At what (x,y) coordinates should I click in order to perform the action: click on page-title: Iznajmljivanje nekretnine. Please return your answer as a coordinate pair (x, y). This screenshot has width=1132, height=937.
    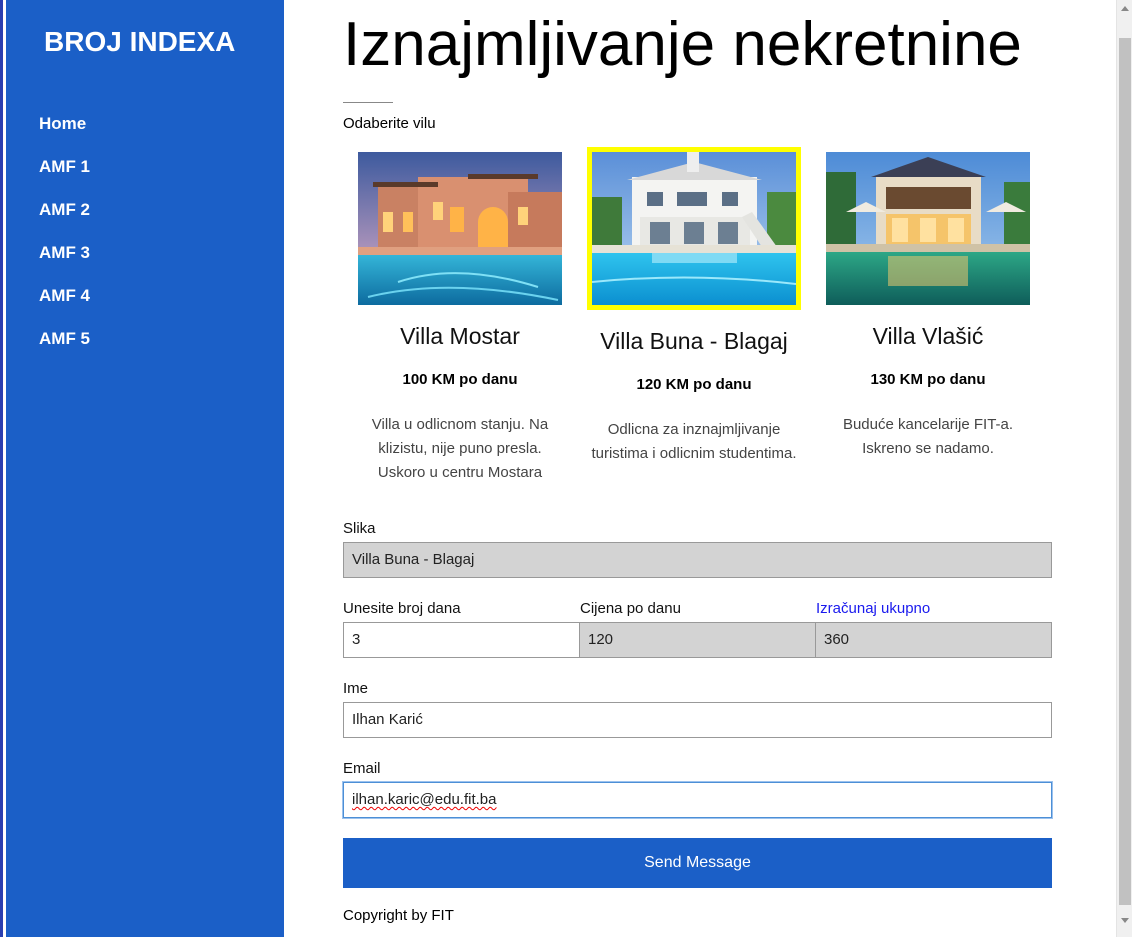
    Looking at the image, I should click on (682, 44).